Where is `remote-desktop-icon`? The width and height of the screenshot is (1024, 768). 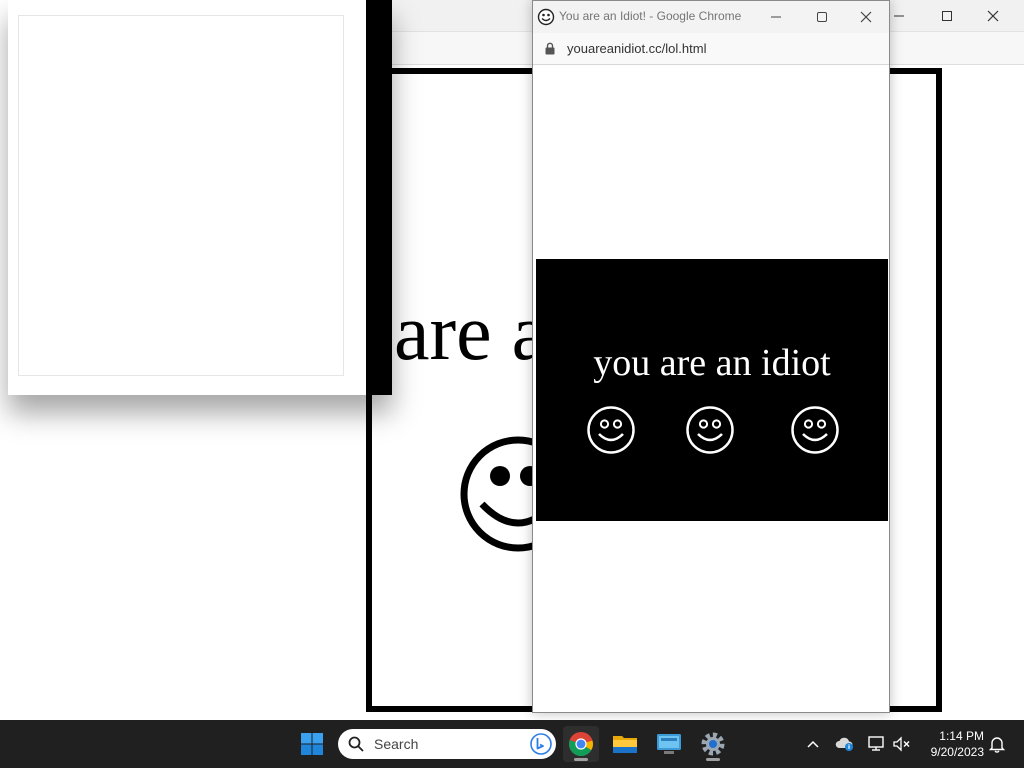 remote-desktop-icon is located at coordinates (669, 744).